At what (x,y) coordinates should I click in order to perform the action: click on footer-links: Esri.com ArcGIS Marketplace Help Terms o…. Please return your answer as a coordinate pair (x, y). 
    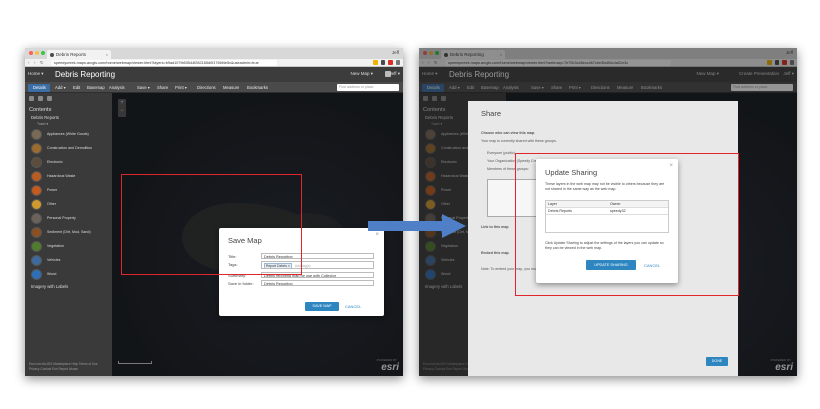
    Looking at the image, I should click on (68, 367).